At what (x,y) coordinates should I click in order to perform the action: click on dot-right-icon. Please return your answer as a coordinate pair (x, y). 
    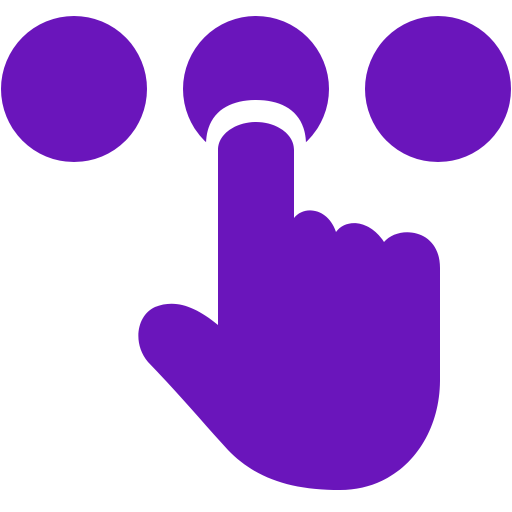
    Looking at the image, I should click on (438, 89).